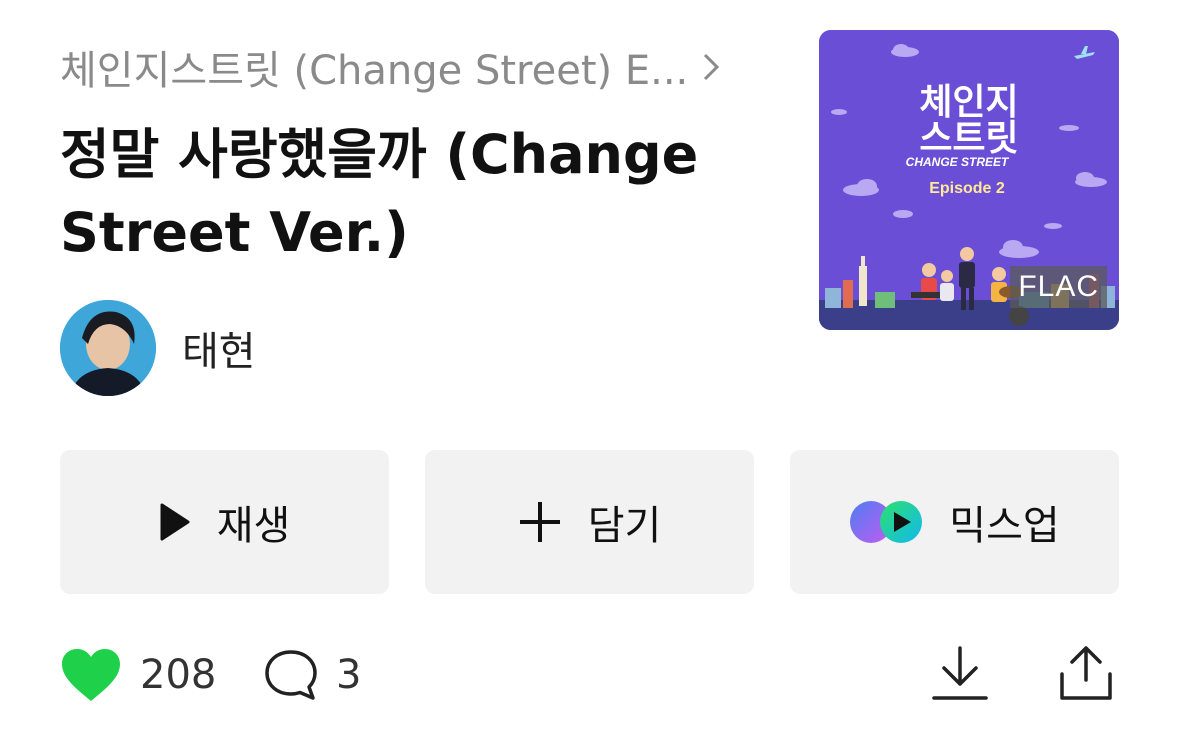  I want to click on download-button, so click(960, 674).